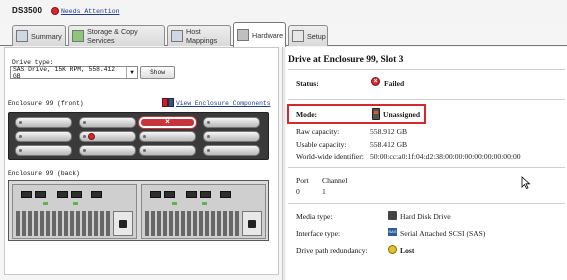  I want to click on failed-icon: ×, so click(375, 81).